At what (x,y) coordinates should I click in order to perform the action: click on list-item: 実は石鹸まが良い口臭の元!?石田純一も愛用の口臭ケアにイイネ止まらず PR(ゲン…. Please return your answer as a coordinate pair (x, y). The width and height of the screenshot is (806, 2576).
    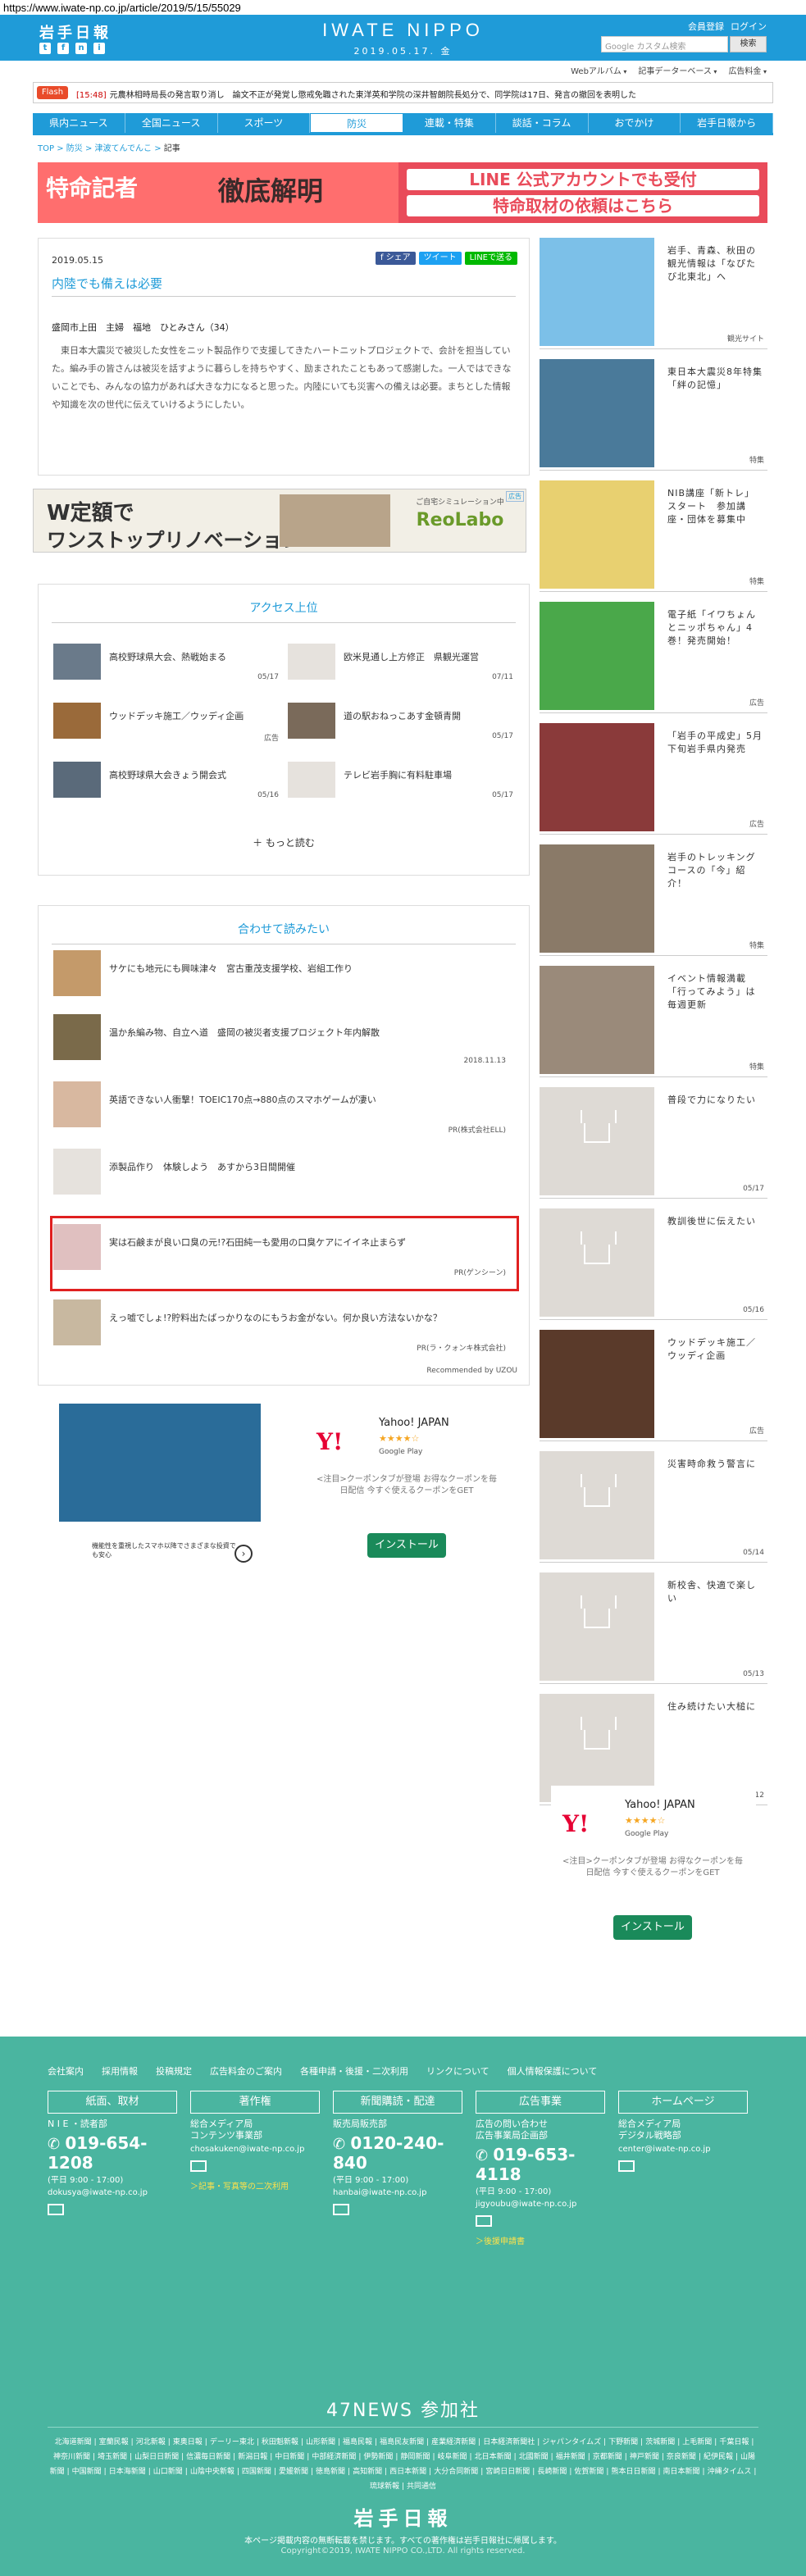
    Looking at the image, I should click on (283, 1251).